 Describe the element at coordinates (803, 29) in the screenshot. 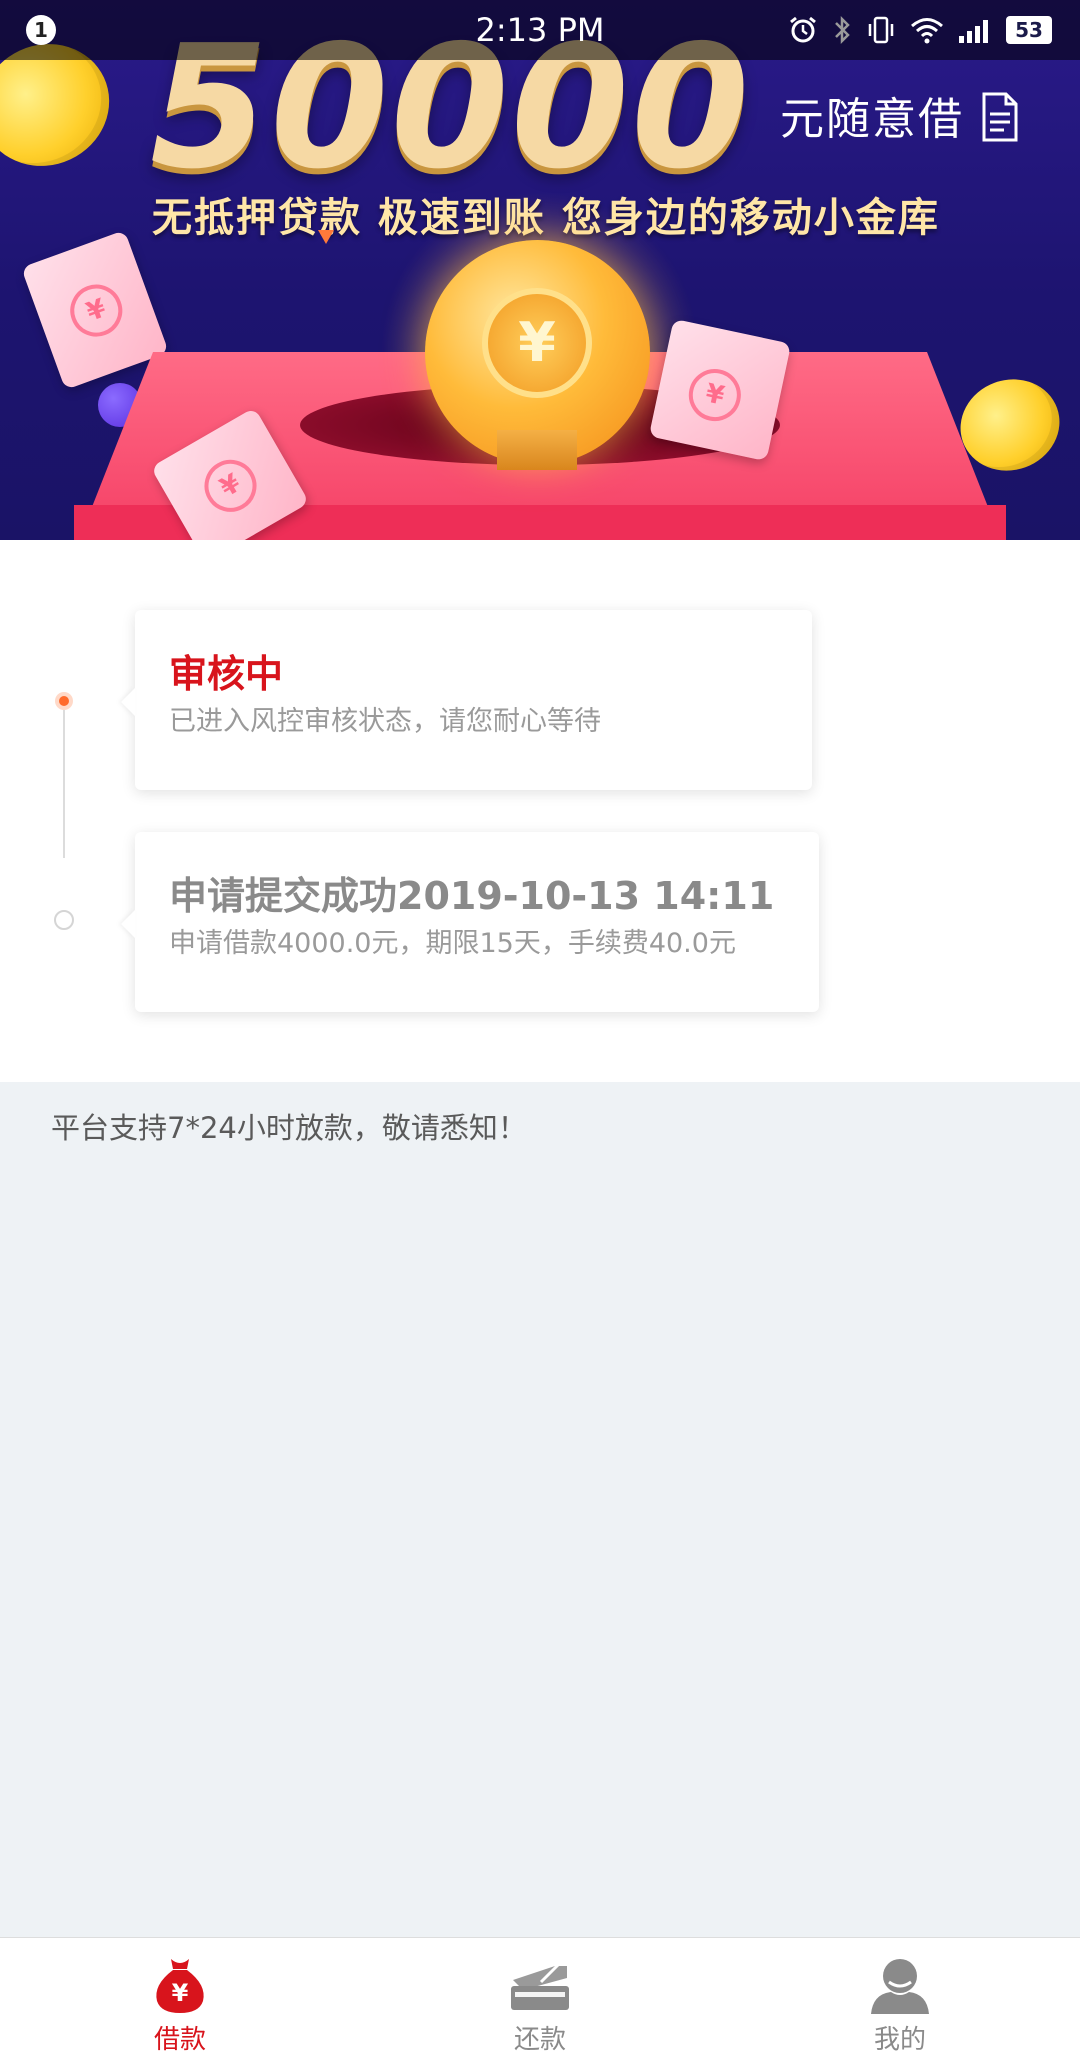

I see `alarm-icon` at that location.